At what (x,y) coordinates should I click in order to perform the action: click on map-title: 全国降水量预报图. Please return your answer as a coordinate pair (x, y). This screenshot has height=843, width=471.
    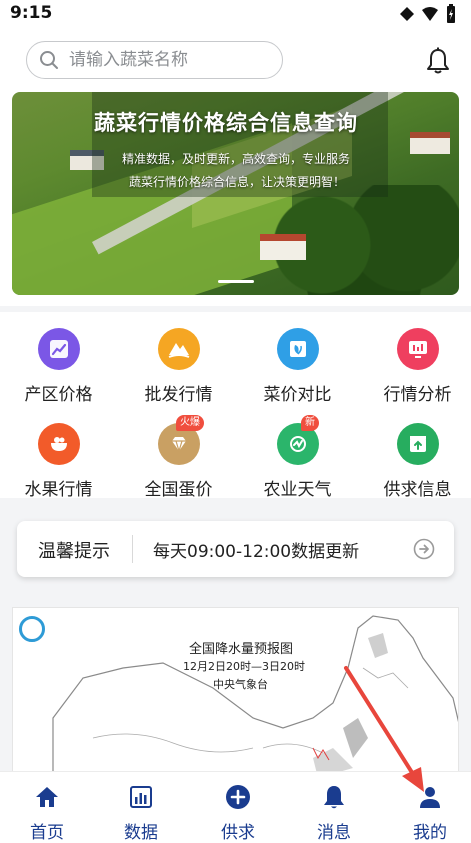
    Looking at the image, I should click on (241, 649).